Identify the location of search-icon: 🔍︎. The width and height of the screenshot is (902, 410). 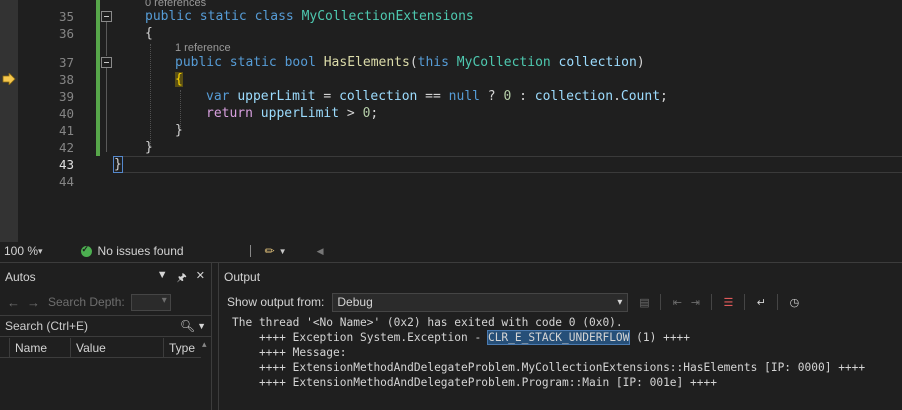
(187, 326).